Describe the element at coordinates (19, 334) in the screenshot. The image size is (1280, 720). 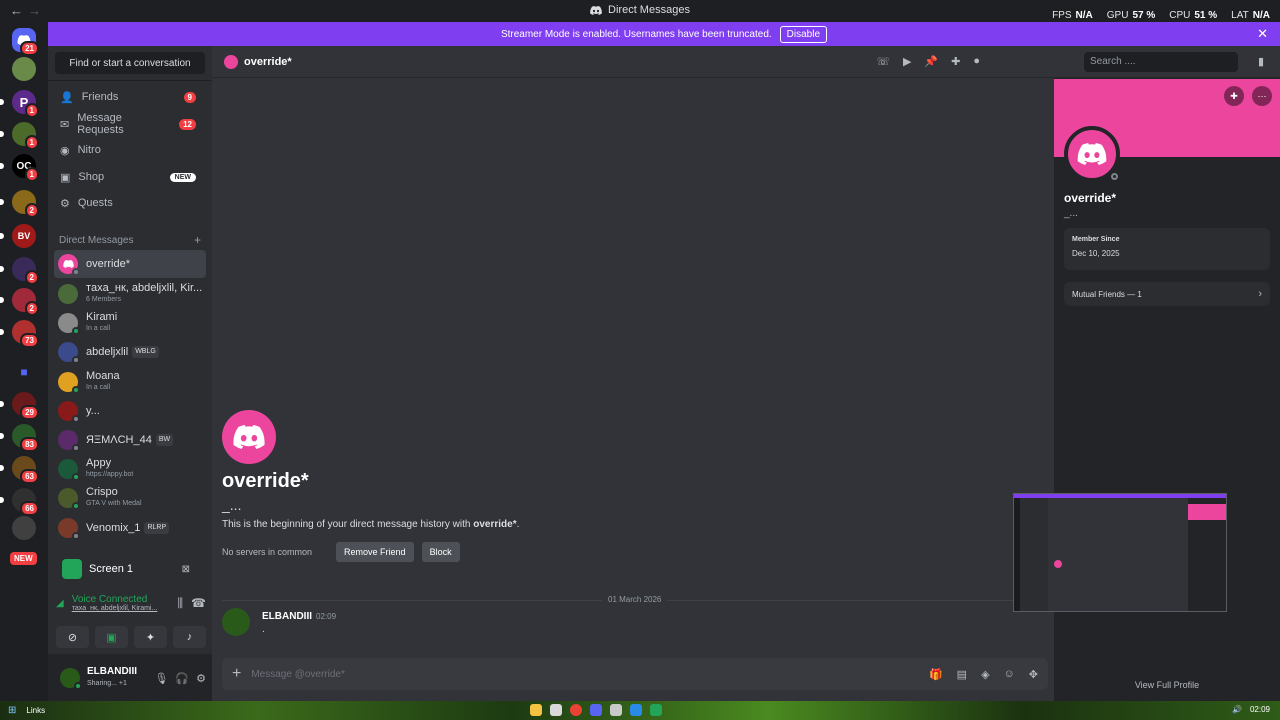
I see `server-icon: 73` at that location.